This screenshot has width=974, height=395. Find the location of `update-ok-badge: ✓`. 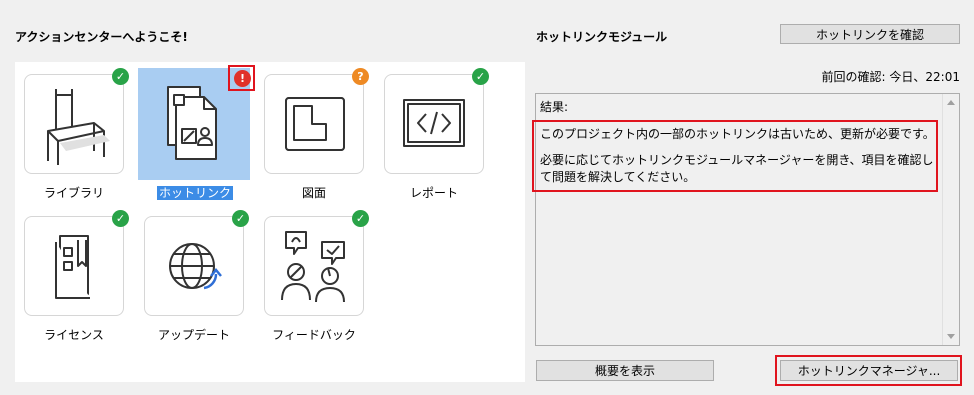

update-ok-badge: ✓ is located at coordinates (240, 218).